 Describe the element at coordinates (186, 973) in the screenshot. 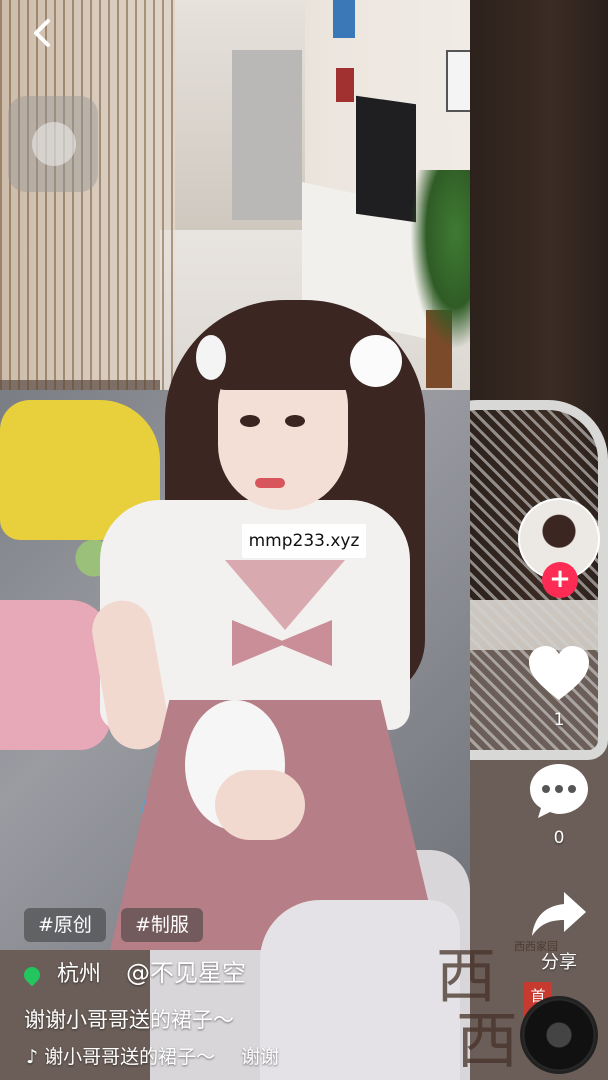

I see `author-name: @不见星空` at that location.